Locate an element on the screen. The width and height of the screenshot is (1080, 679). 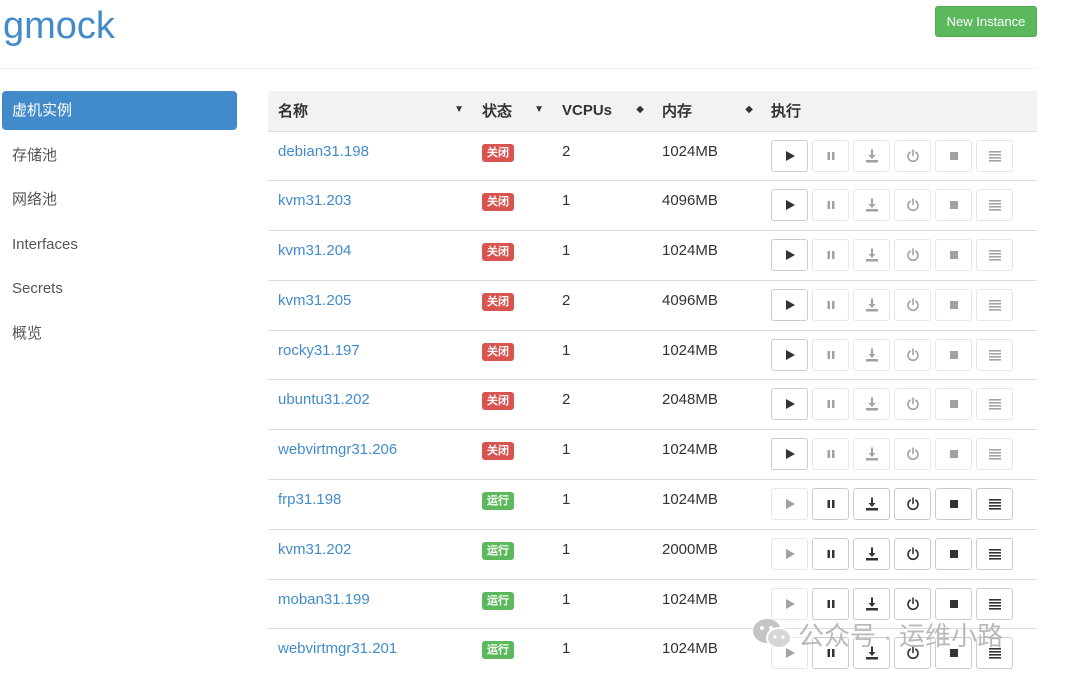
power-icon is located at coordinates (913, 255).